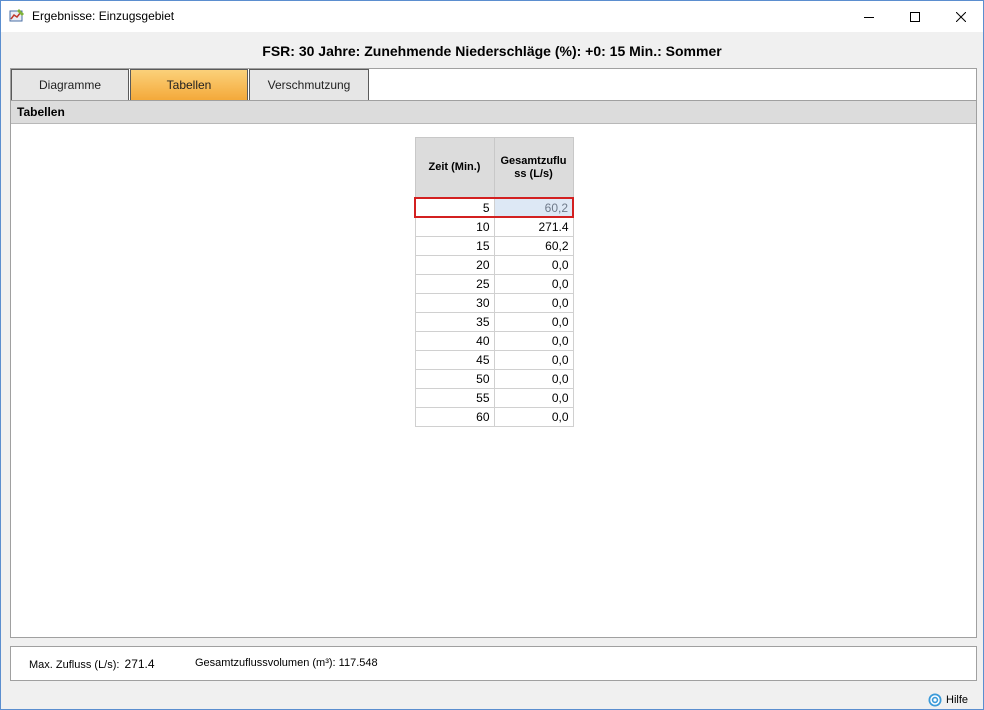  I want to click on column-header-inflow: Gesamtzufluss (L/s), so click(533, 168).